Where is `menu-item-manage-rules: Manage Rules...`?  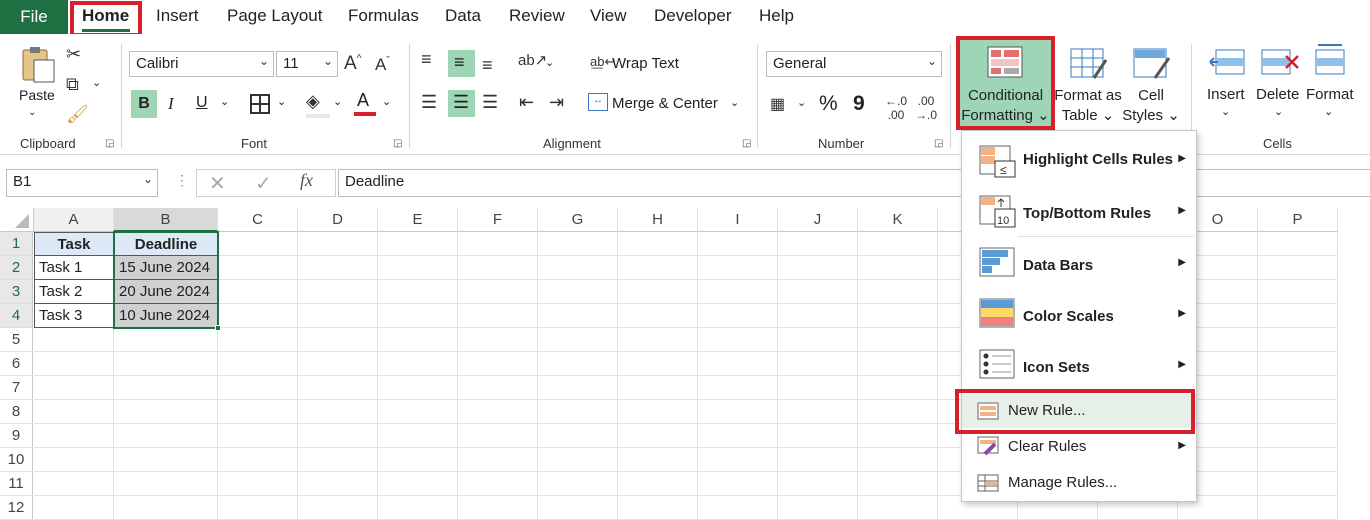 menu-item-manage-rules: Manage Rules... is located at coordinates (1079, 483).